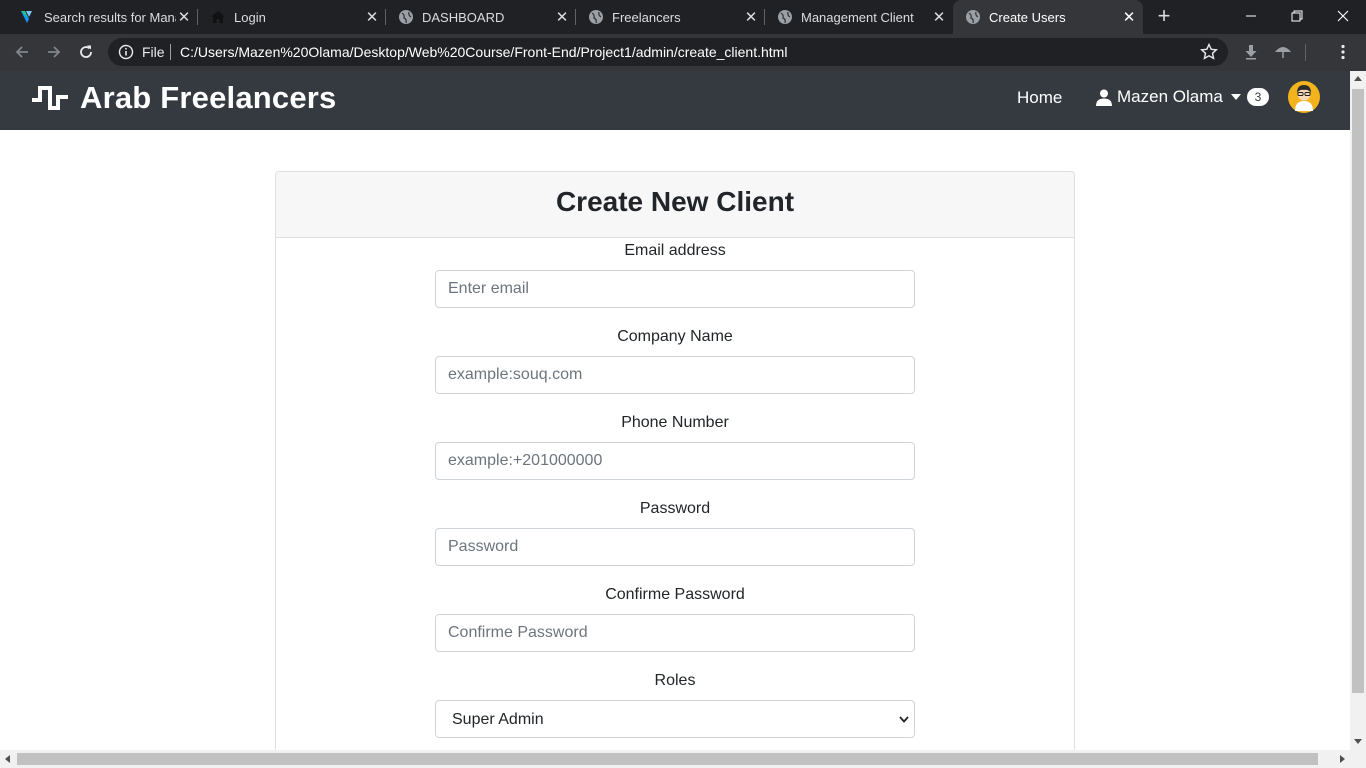 This screenshot has width=1366, height=768. Describe the element at coordinates (675, 680) in the screenshot. I see `roles-label: Roles` at that location.